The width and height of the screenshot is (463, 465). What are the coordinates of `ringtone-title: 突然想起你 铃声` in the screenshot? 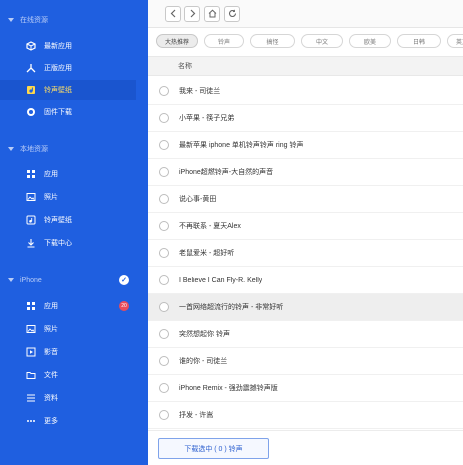 It's located at (204, 334).